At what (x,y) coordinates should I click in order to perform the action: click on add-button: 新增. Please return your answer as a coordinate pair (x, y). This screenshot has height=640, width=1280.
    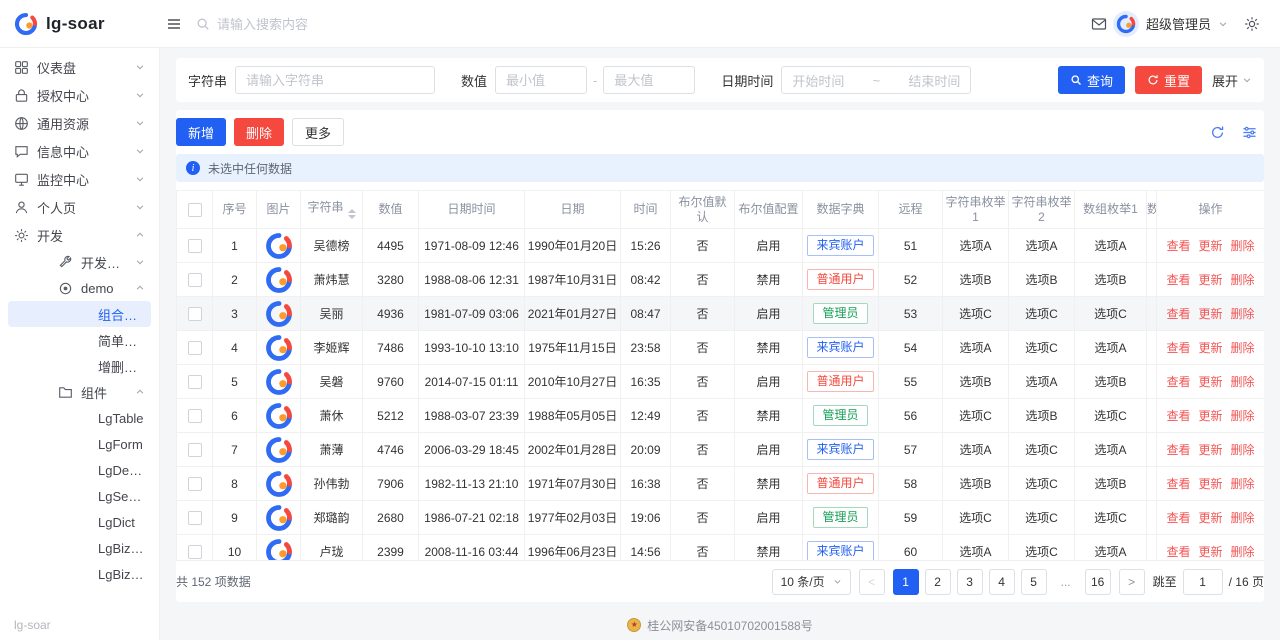
    Looking at the image, I should click on (201, 132).